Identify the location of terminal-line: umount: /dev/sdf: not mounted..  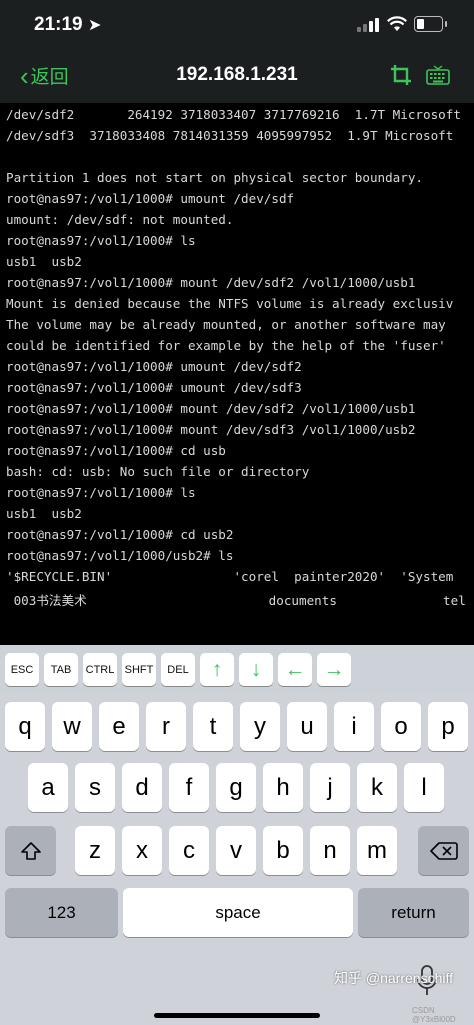
(120, 219).